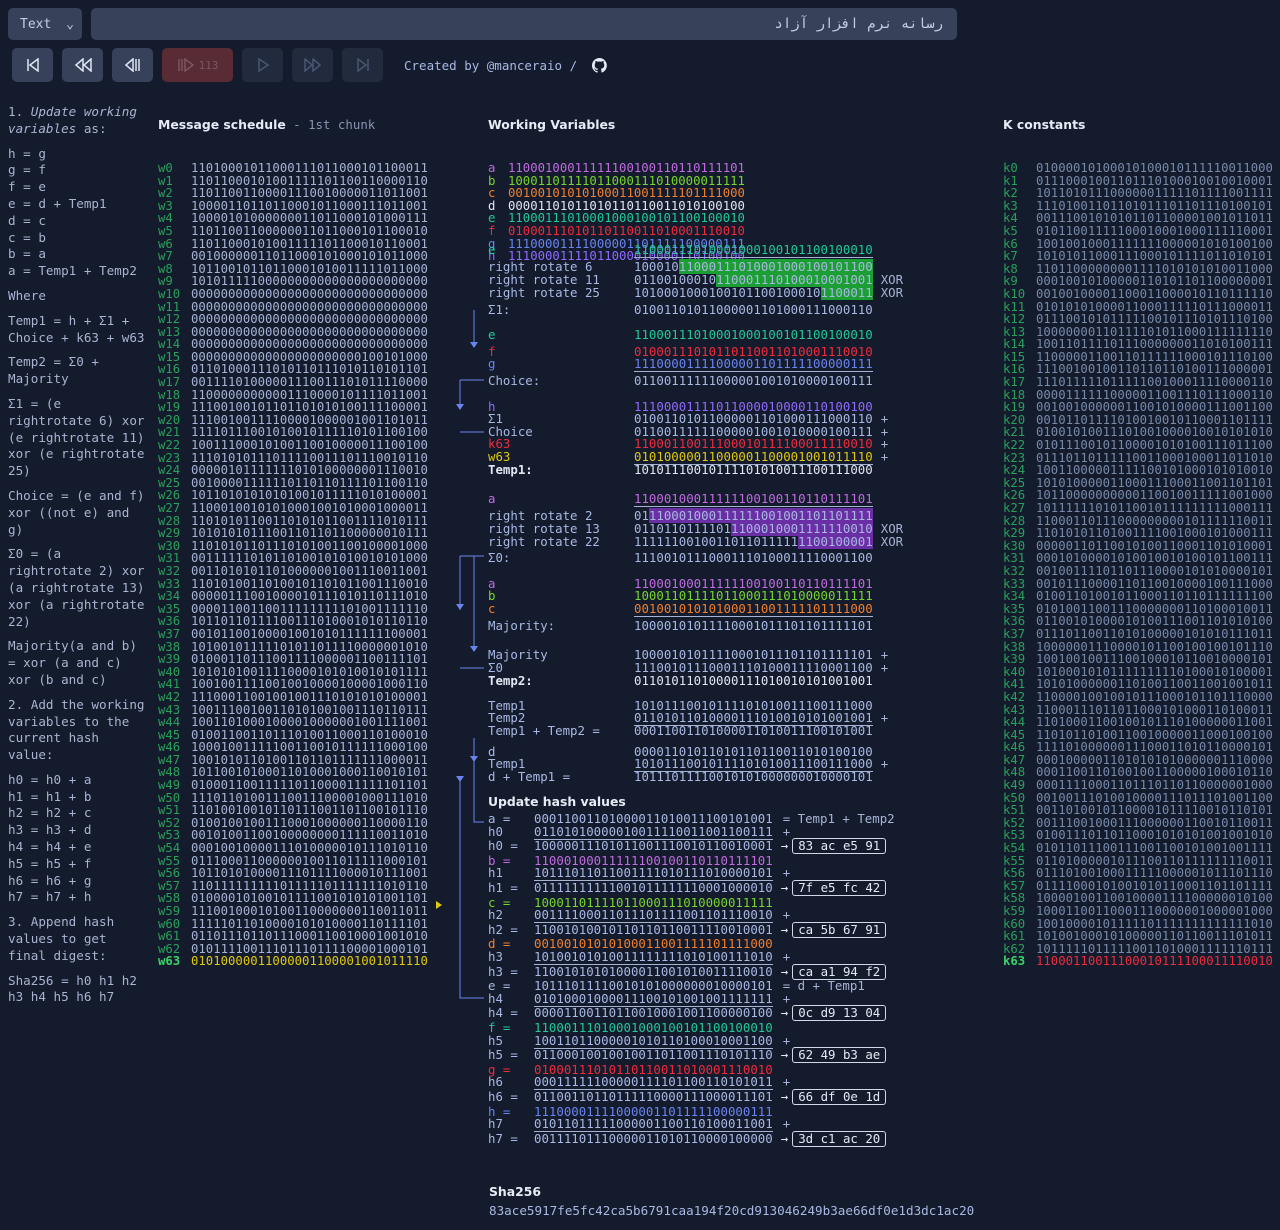  Describe the element at coordinates (460, 654) in the screenshot. I see `flow-arrows` at that location.